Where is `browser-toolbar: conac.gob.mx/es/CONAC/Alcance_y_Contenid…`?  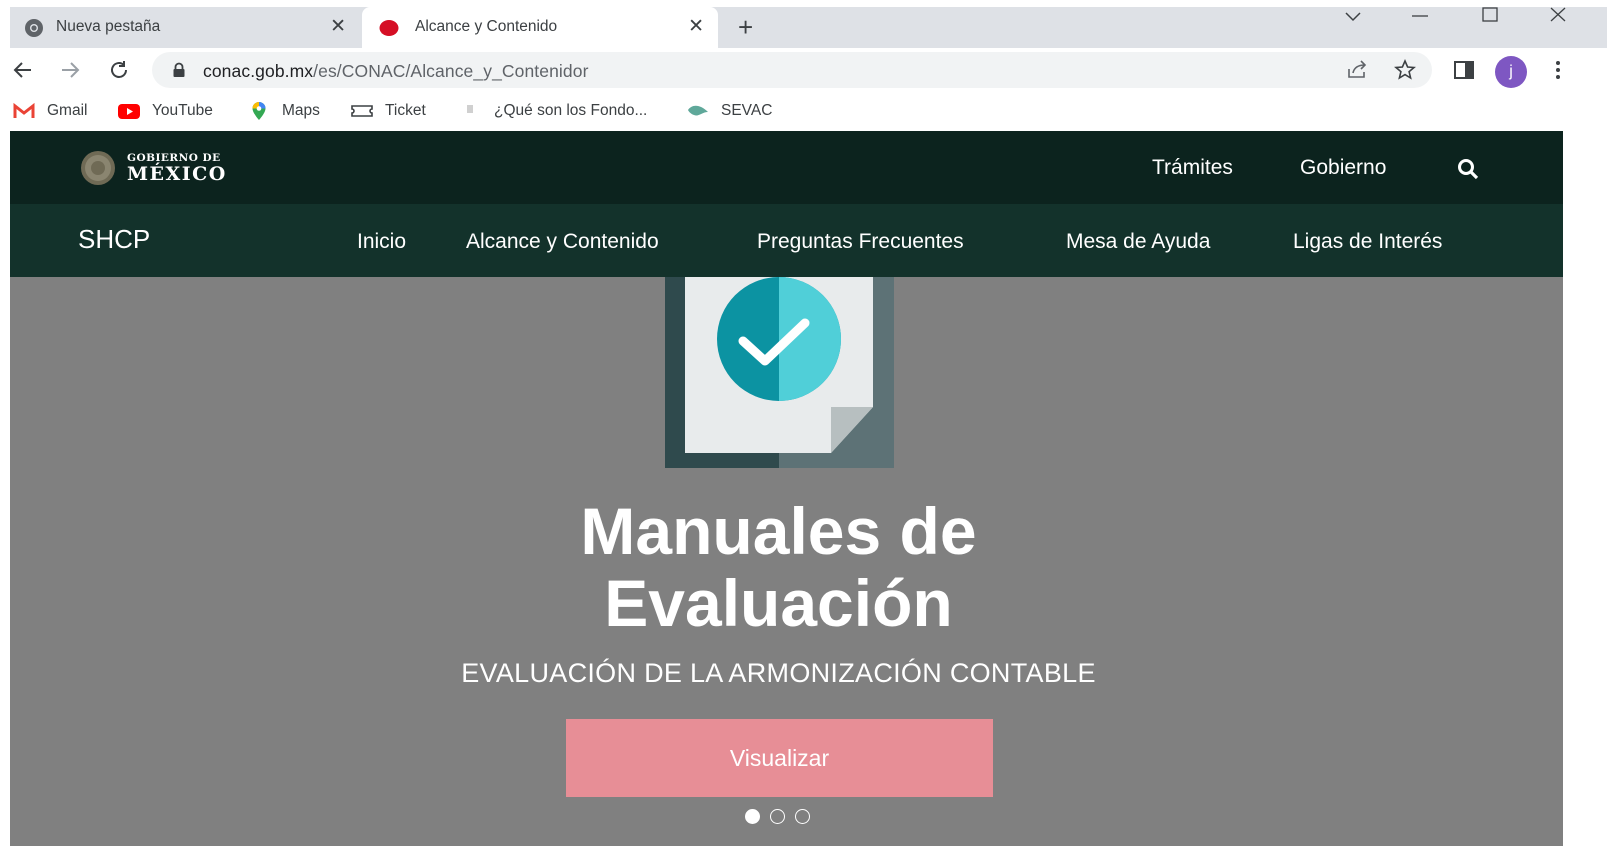 browser-toolbar: conac.gob.mx/es/CONAC/Alcance_y_Contenid… is located at coordinates (803, 70).